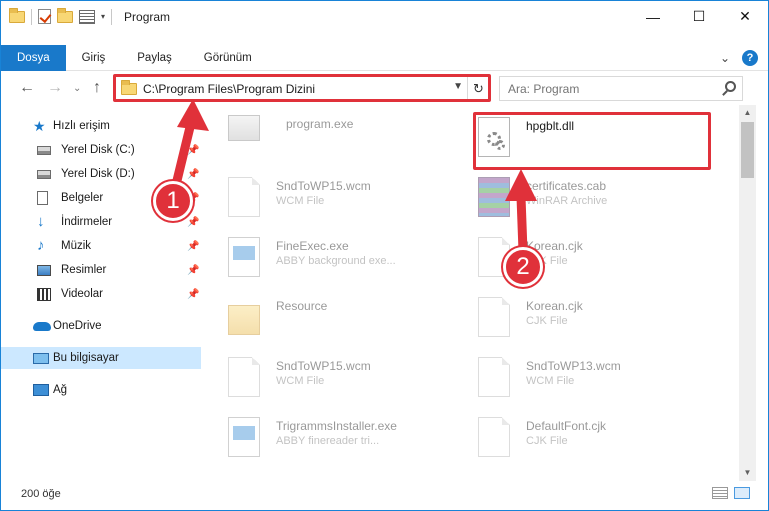  What do you see at coordinates (44, 150) in the screenshot?
I see `disk-icon` at bounding box center [44, 150].